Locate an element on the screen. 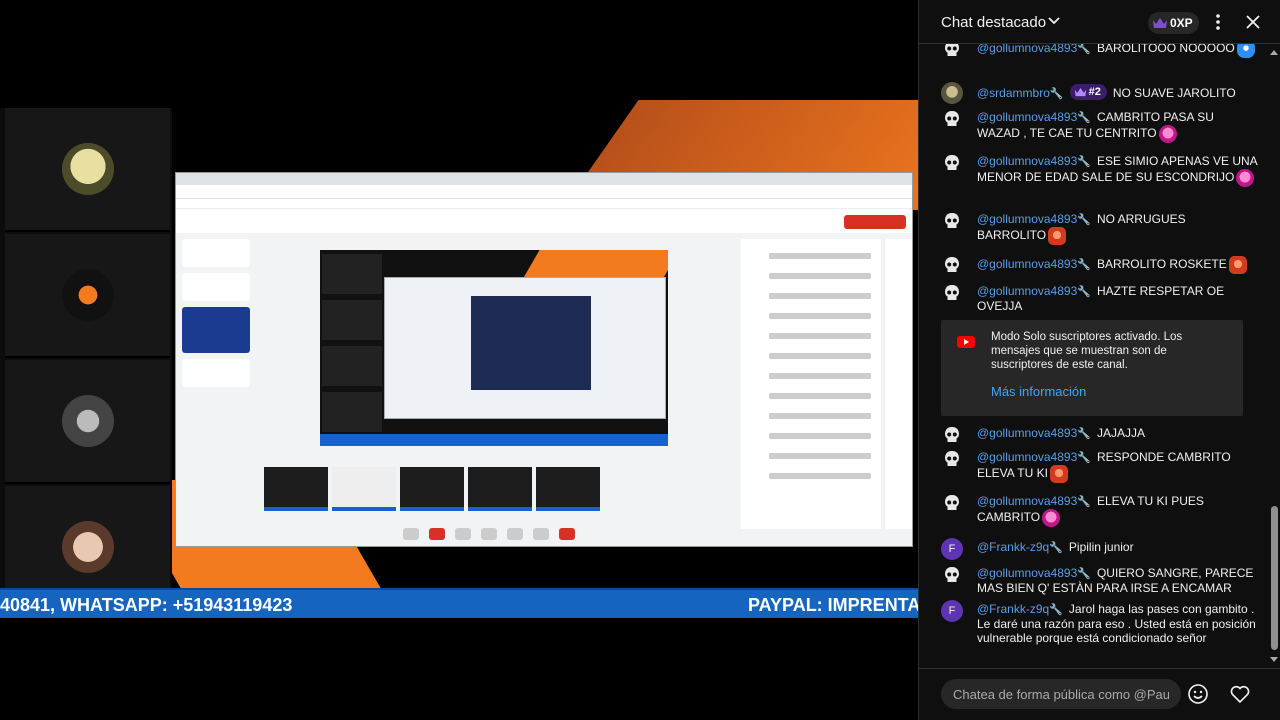 The width and height of the screenshot is (1280, 720). chat-input-area is located at coordinates (1099, 694).